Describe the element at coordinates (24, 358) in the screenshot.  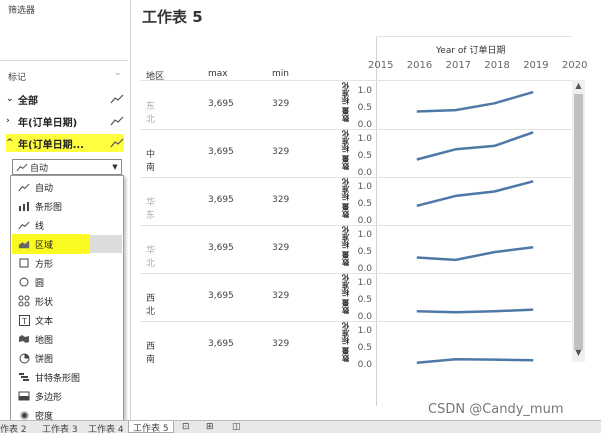
I see `pie-icon` at that location.